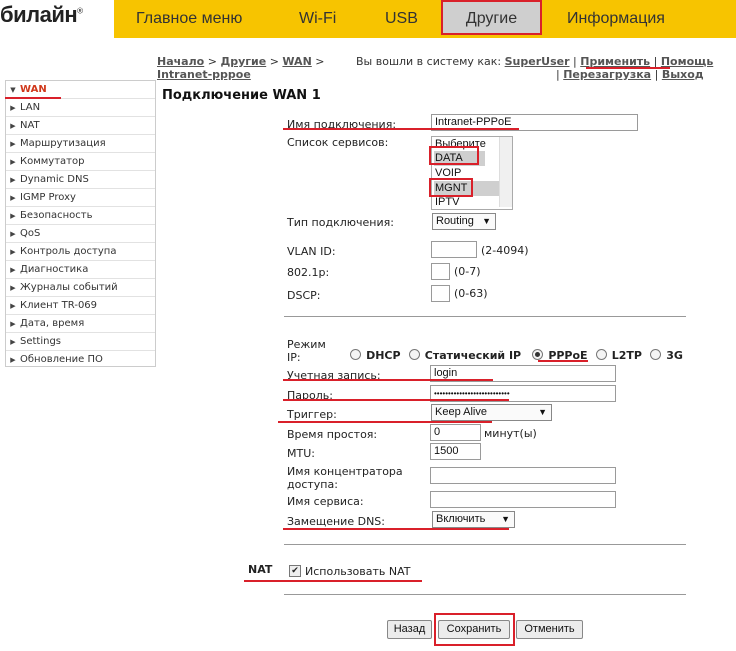  I want to click on radio-3g, so click(656, 354).